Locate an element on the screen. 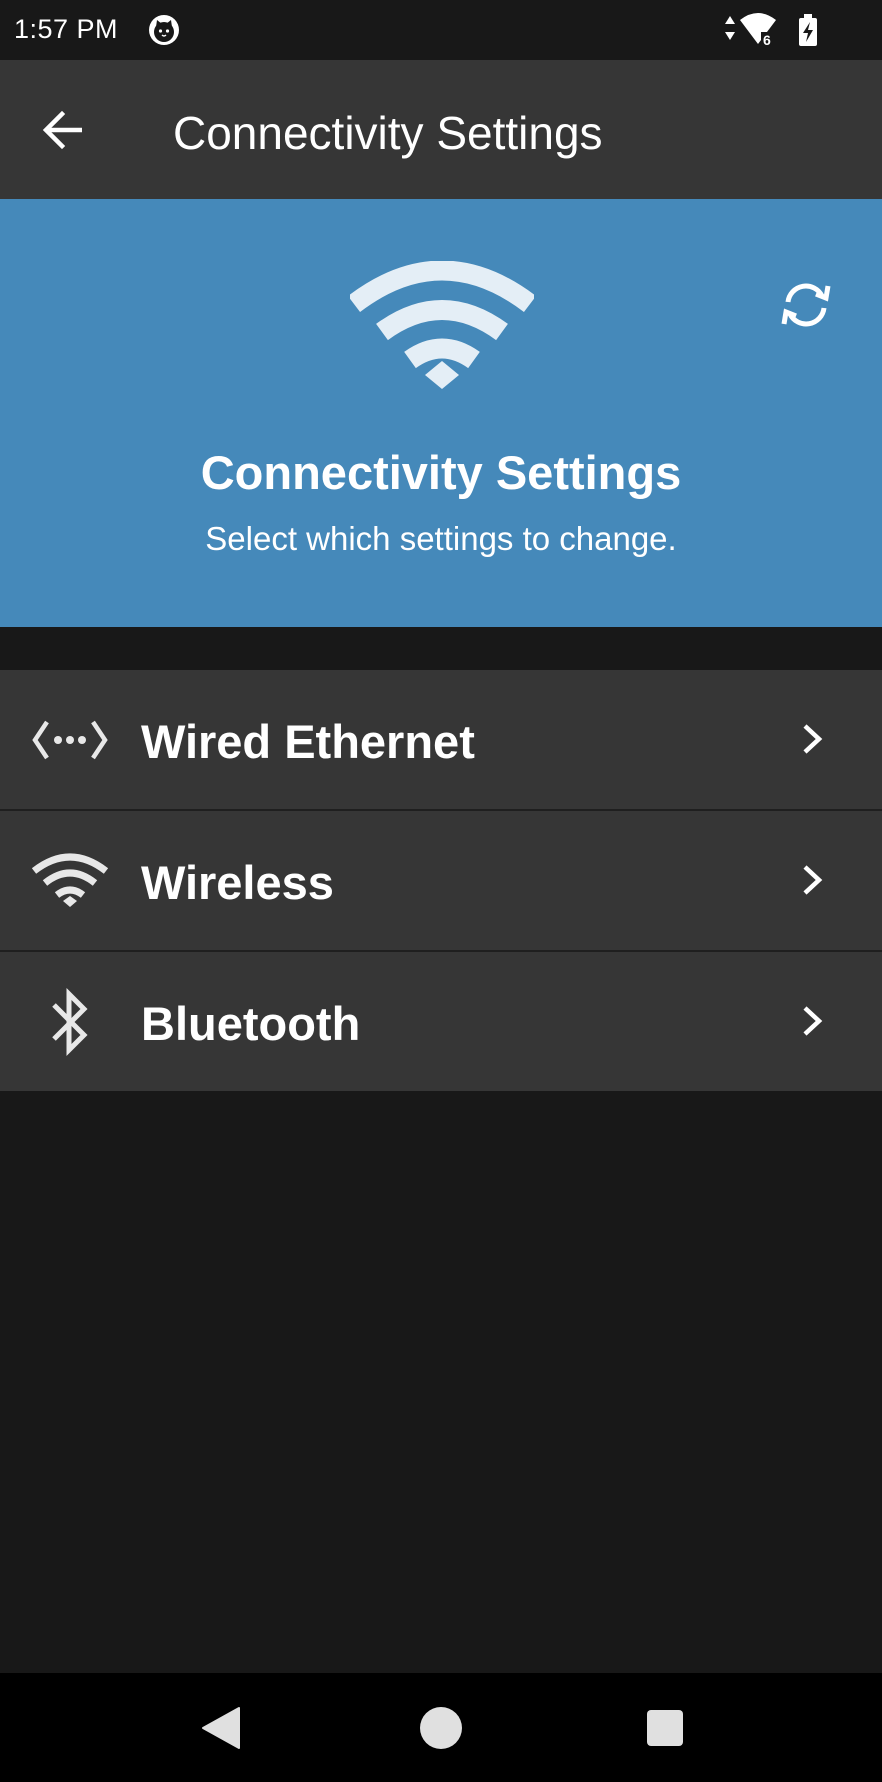 This screenshot has width=882, height=1782. refresh-icon is located at coordinates (806, 305).